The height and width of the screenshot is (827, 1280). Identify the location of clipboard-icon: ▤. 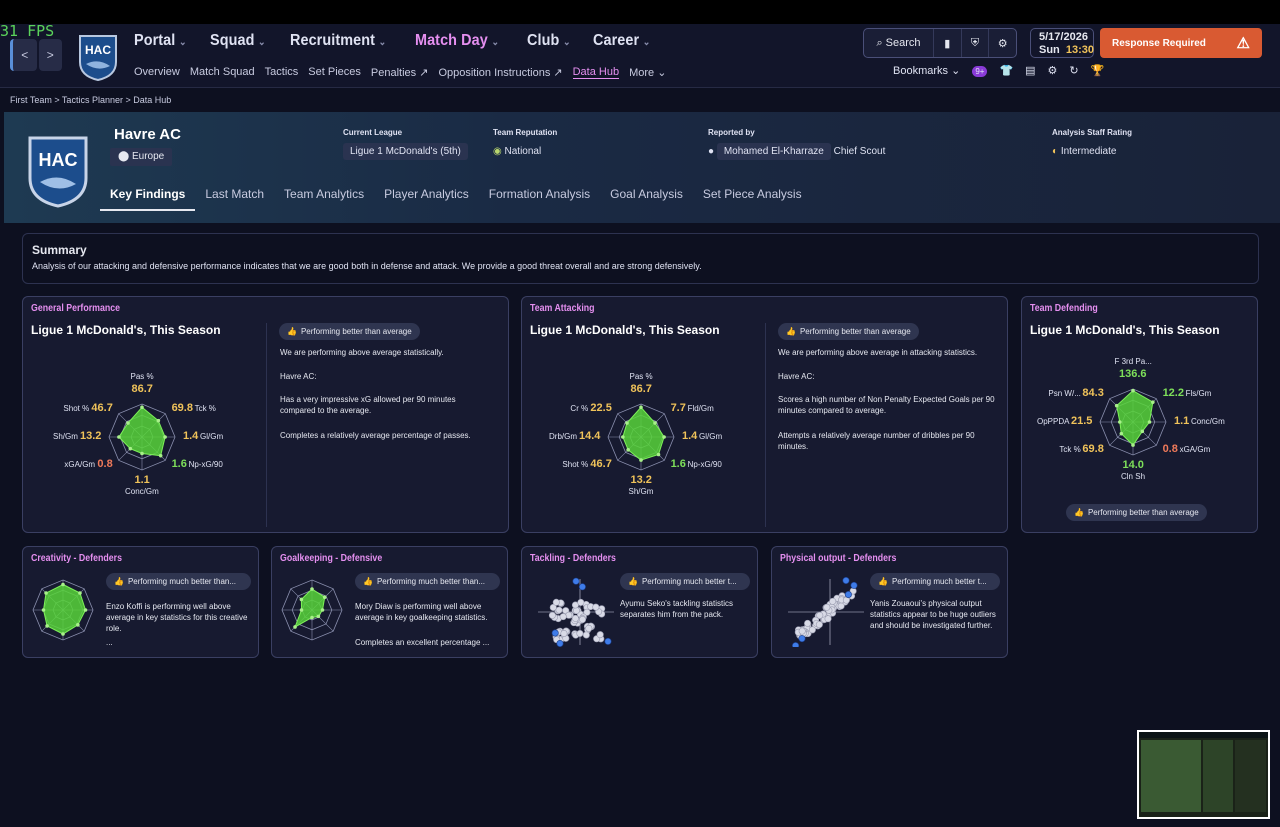
(1030, 70).